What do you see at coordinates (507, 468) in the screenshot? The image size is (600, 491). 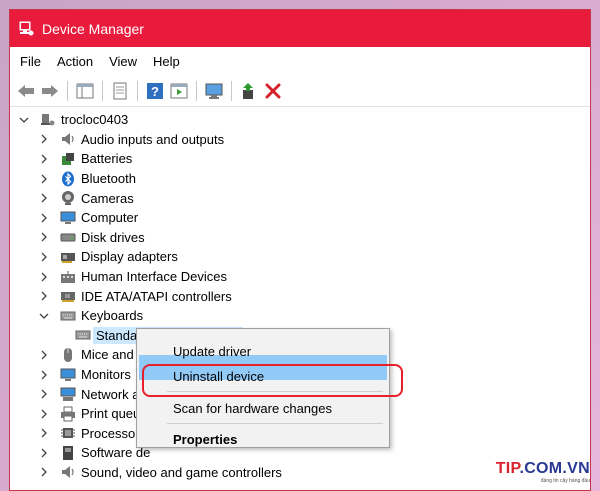 I see `watermark-brand-tip: TIP` at bounding box center [507, 468].